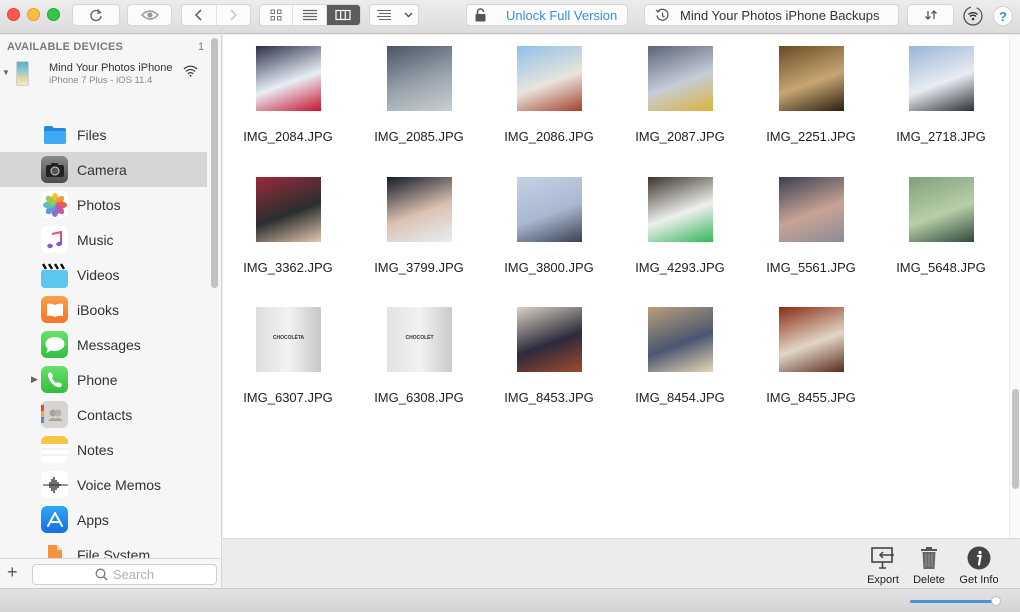  Describe the element at coordinates (6, 72) in the screenshot. I see `disclosure-triangle-icon: ▼` at that location.